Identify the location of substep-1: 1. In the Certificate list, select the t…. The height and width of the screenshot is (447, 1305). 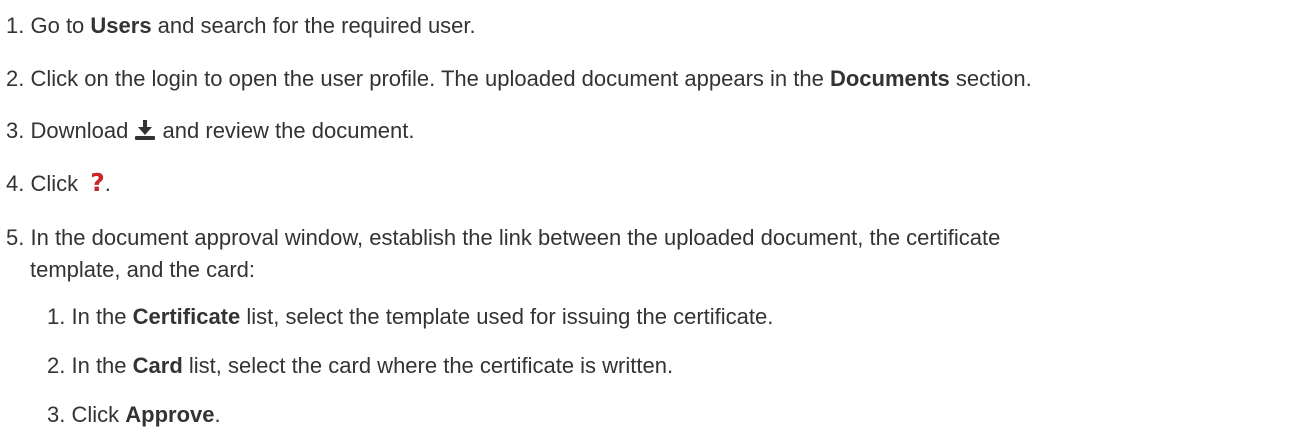
(410, 316).